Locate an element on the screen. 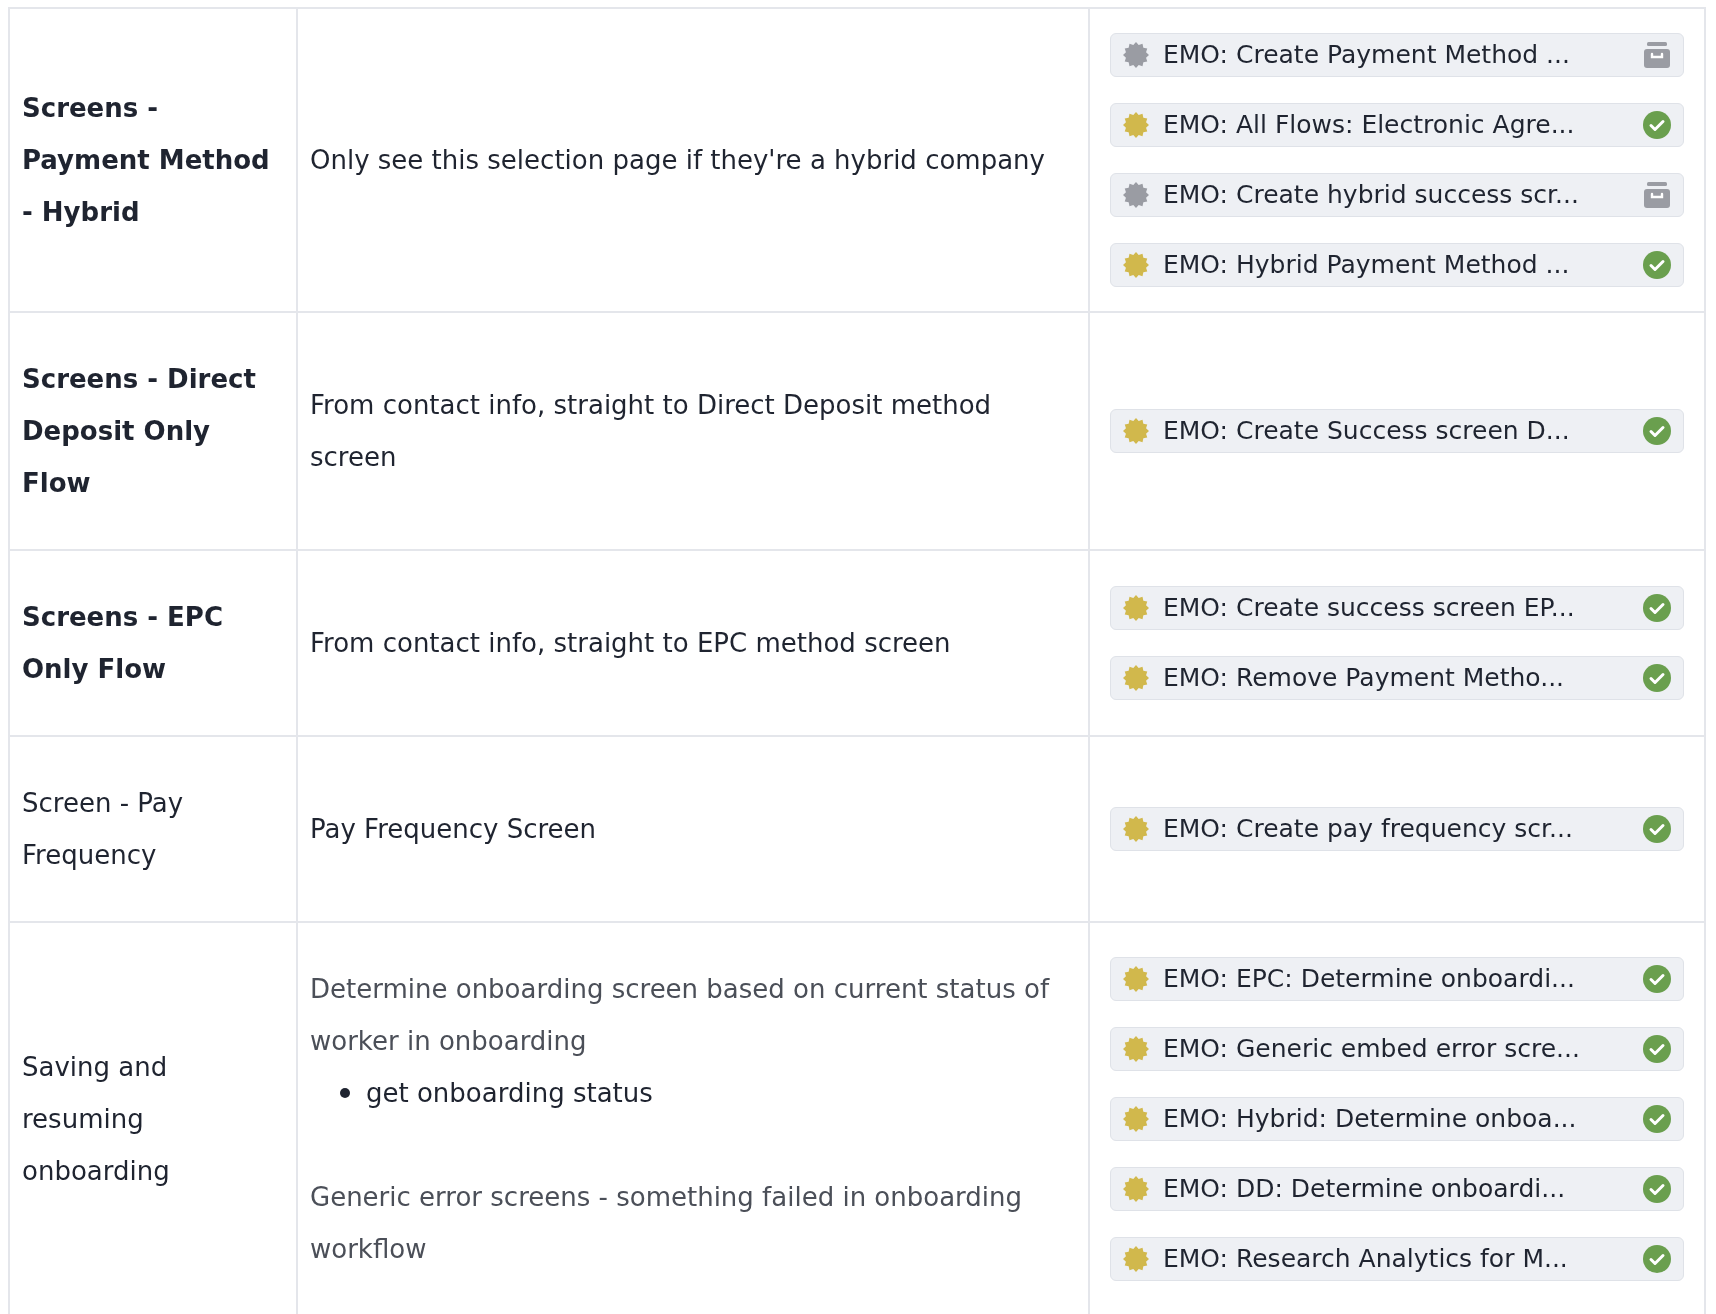  description-text: Determine onboarding screen based on current status of worker in onboarding is located at coordinates (680, 1015).